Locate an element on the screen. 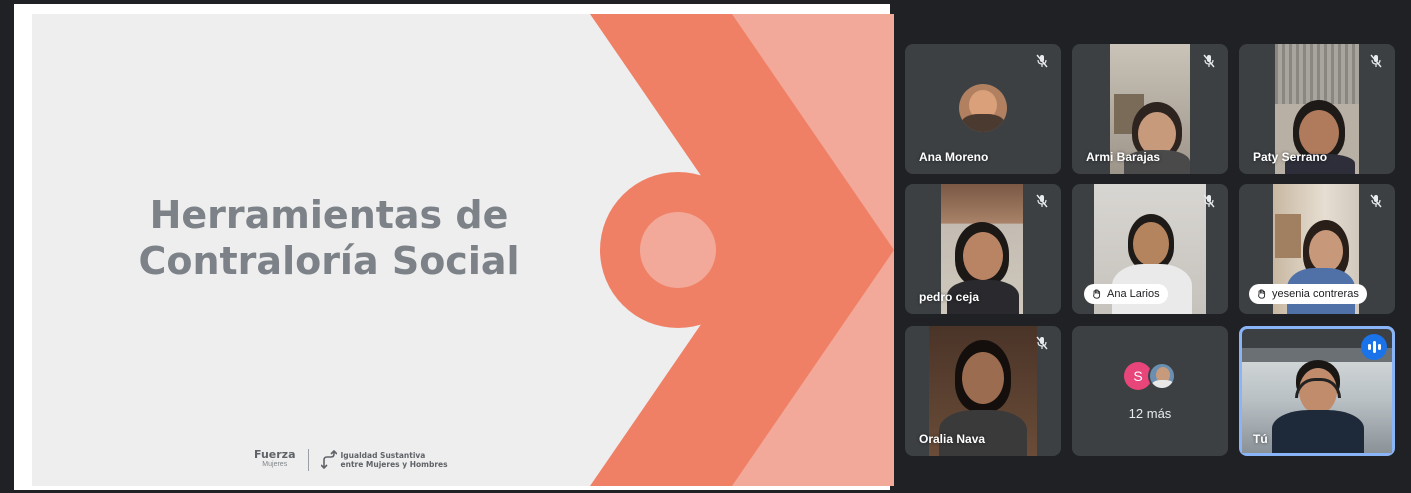  igualdad-logo-line-2: entre Mujeres y Hombres is located at coordinates (394, 464).